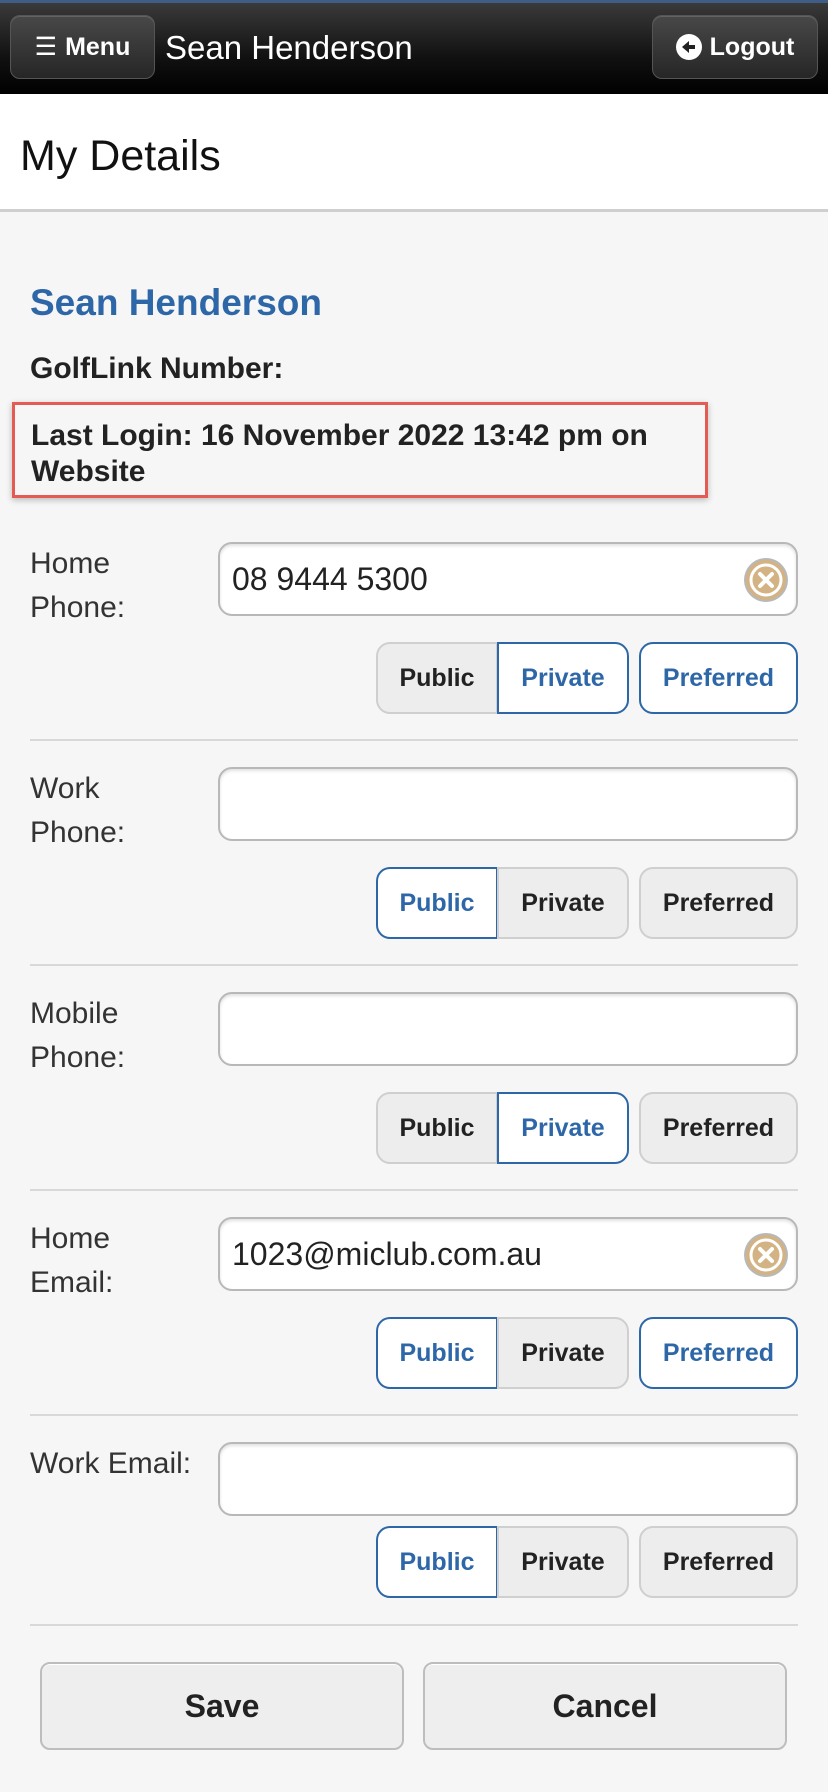 Image resolution: width=828 pixels, height=1792 pixels. What do you see at coordinates (563, 1128) in the screenshot?
I see `mobile-phone-private-toggle: Private` at bounding box center [563, 1128].